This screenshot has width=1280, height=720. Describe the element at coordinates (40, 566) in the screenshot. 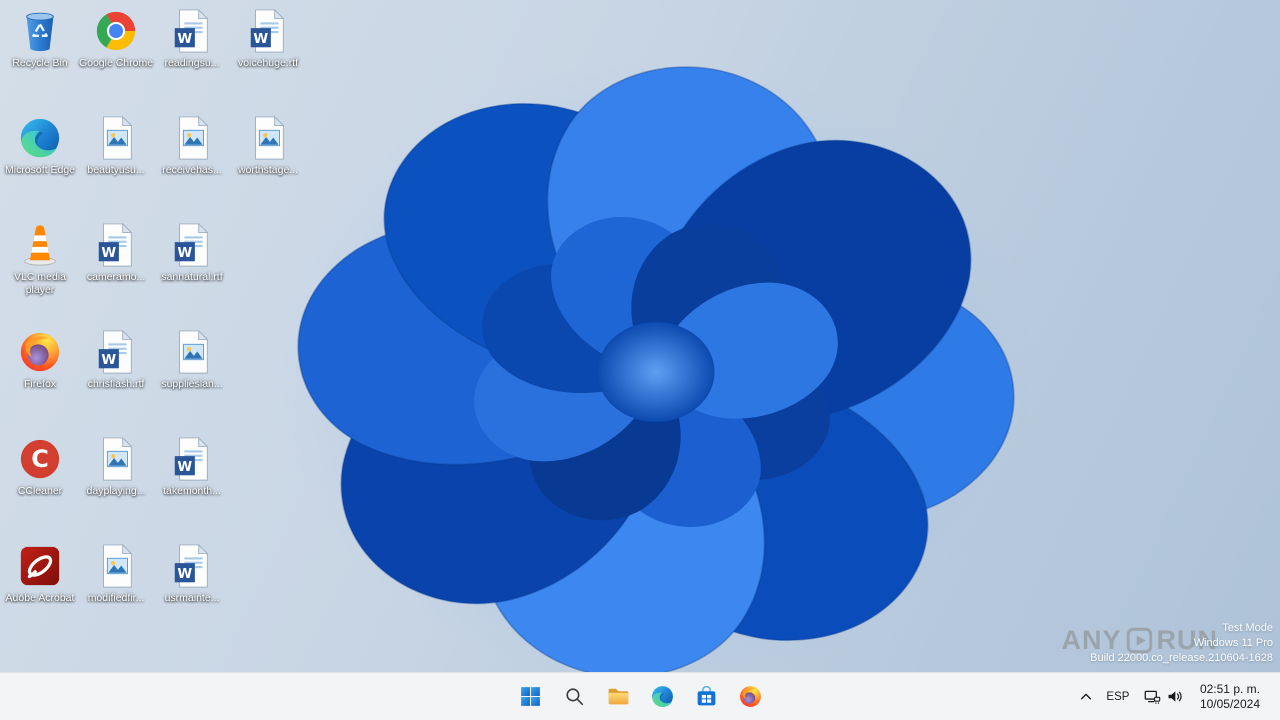

I see `acrobat-icon` at that location.